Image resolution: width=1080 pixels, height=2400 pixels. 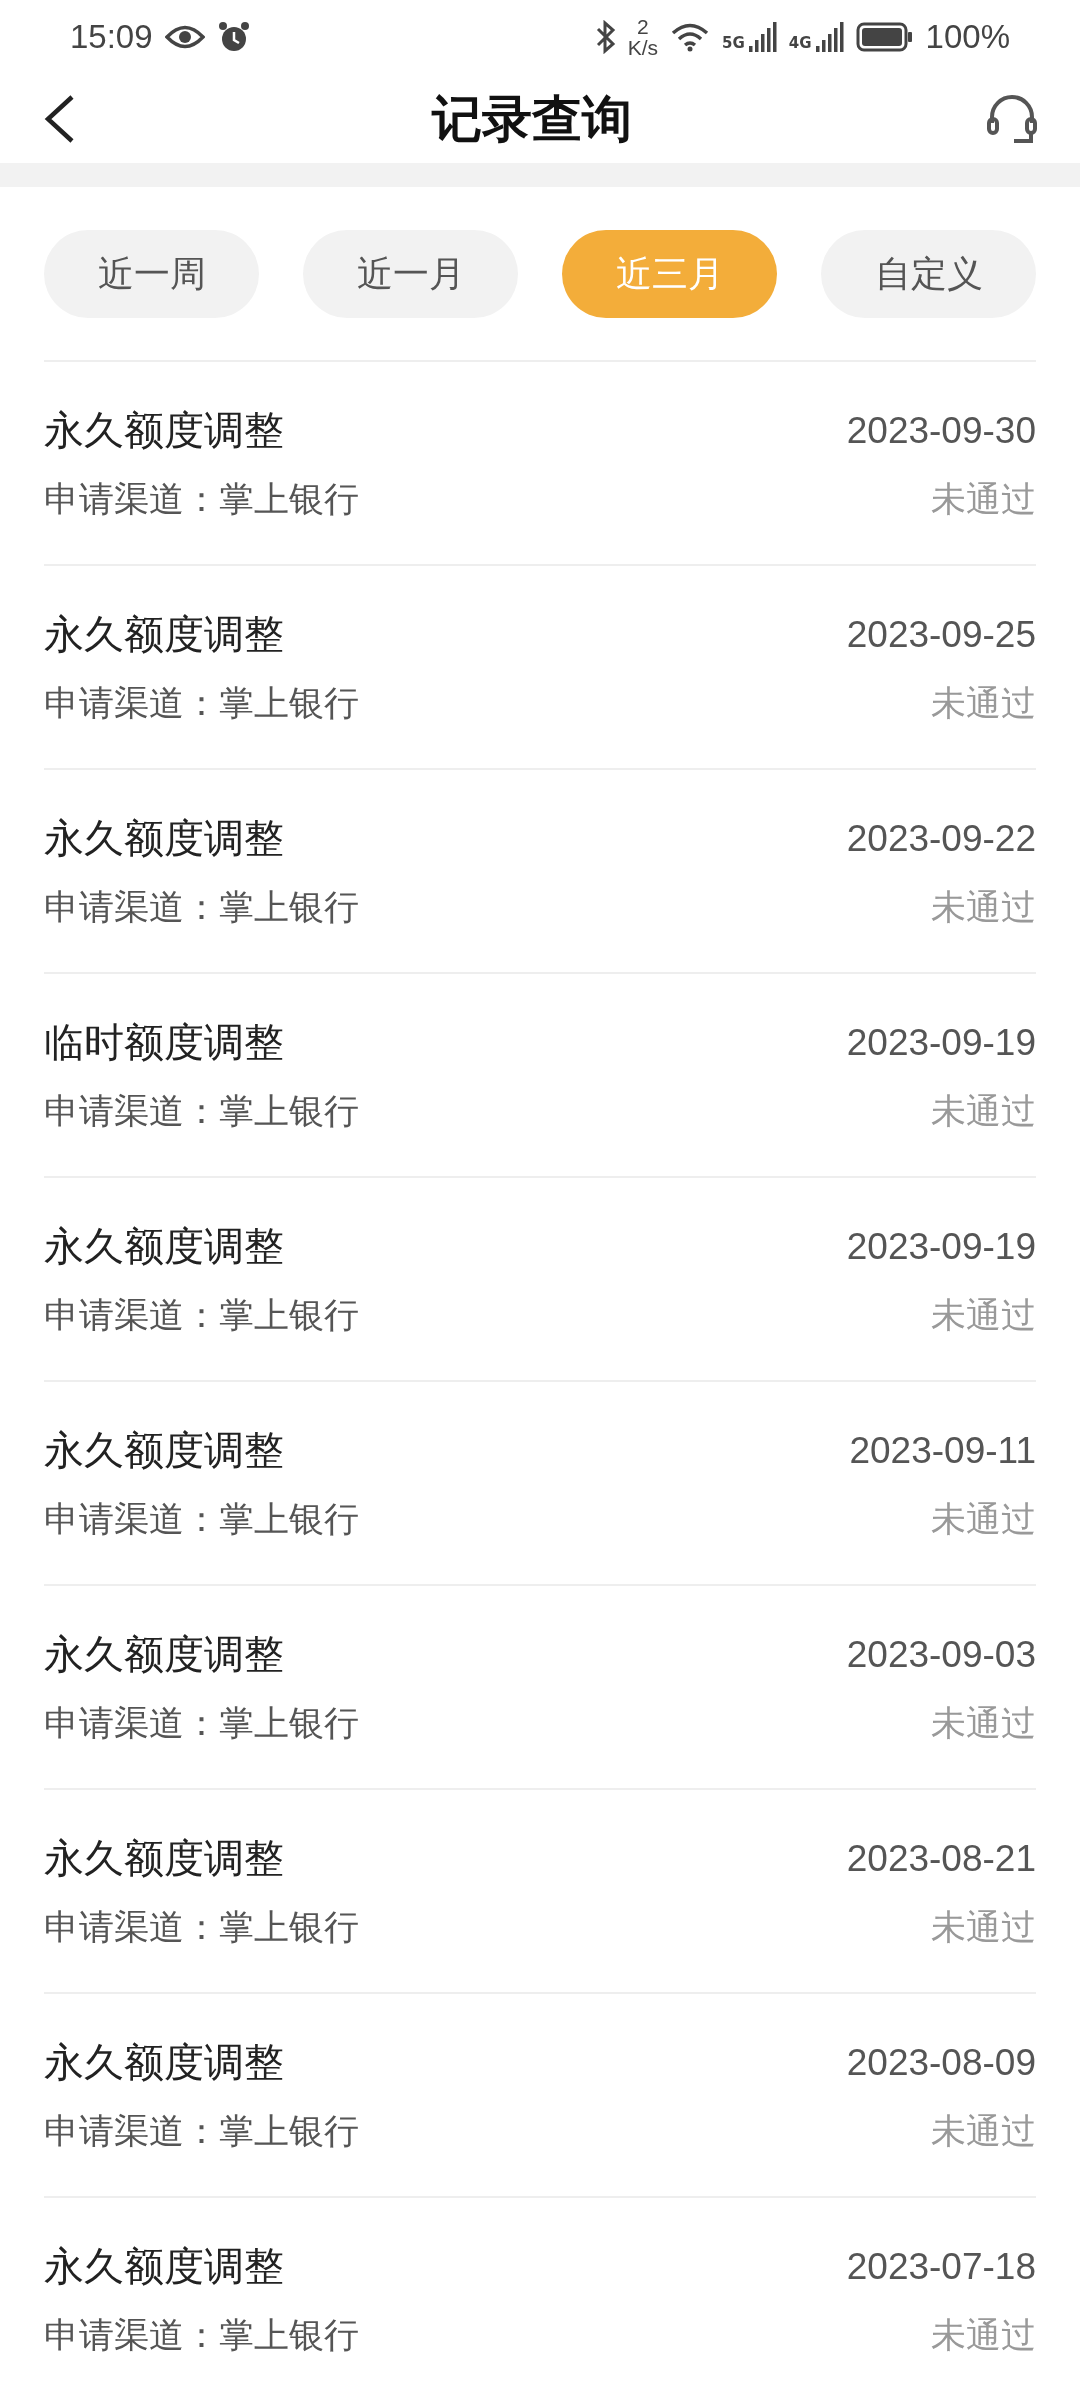 I want to click on record-date: 2023-09-03, so click(x=941, y=1654).